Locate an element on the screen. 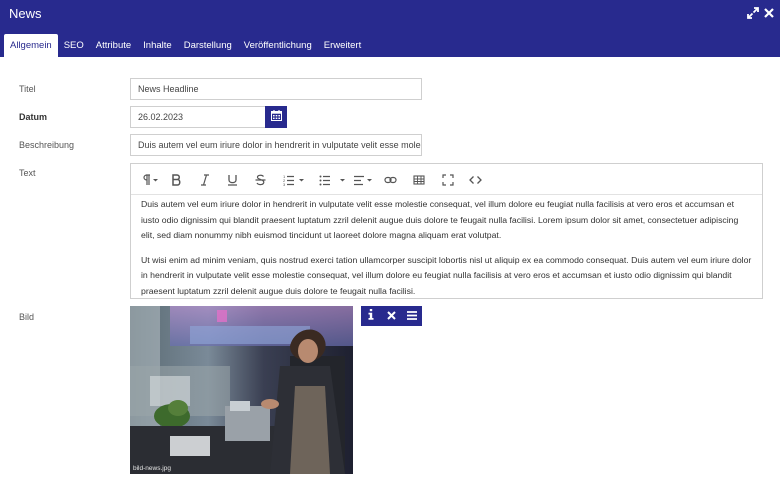  window-title: News is located at coordinates (25, 13).